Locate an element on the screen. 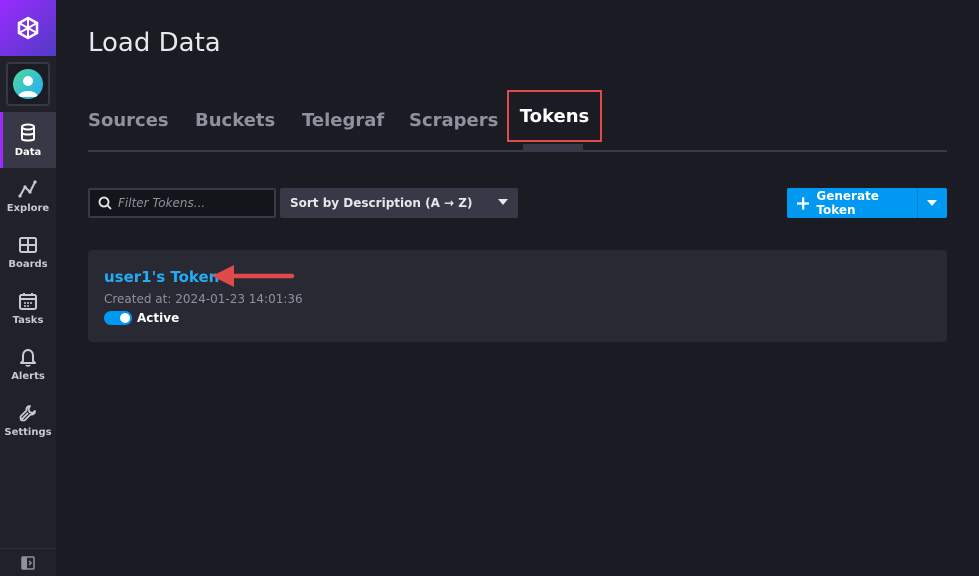  sidebar-collapse-button is located at coordinates (28, 562).